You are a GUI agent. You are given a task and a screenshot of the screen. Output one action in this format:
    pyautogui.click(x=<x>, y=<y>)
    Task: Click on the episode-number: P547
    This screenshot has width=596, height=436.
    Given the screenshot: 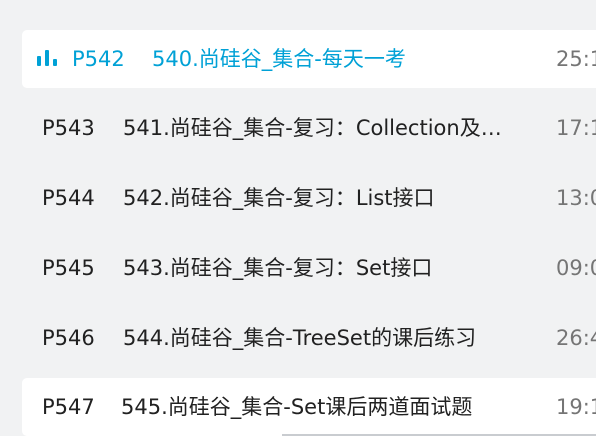 What is the action you would take?
    pyautogui.click(x=68, y=407)
    